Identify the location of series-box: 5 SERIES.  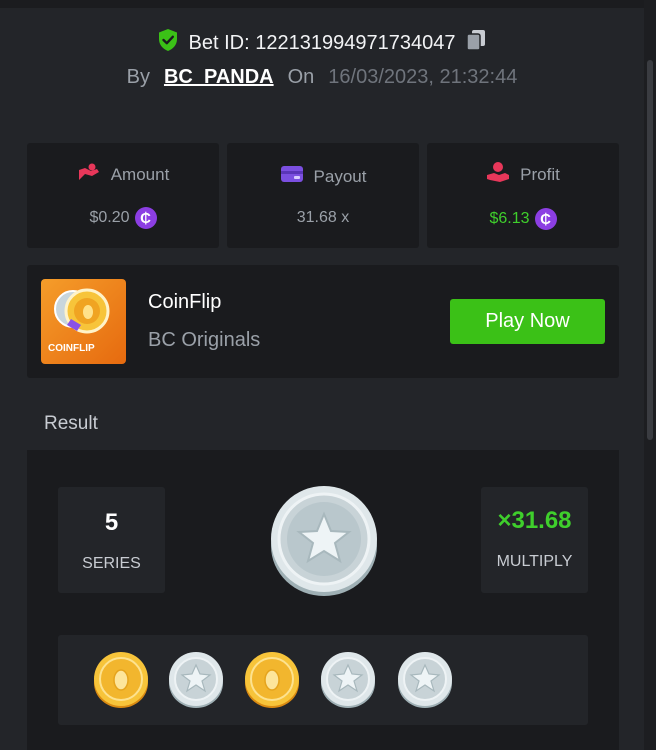
(111, 540).